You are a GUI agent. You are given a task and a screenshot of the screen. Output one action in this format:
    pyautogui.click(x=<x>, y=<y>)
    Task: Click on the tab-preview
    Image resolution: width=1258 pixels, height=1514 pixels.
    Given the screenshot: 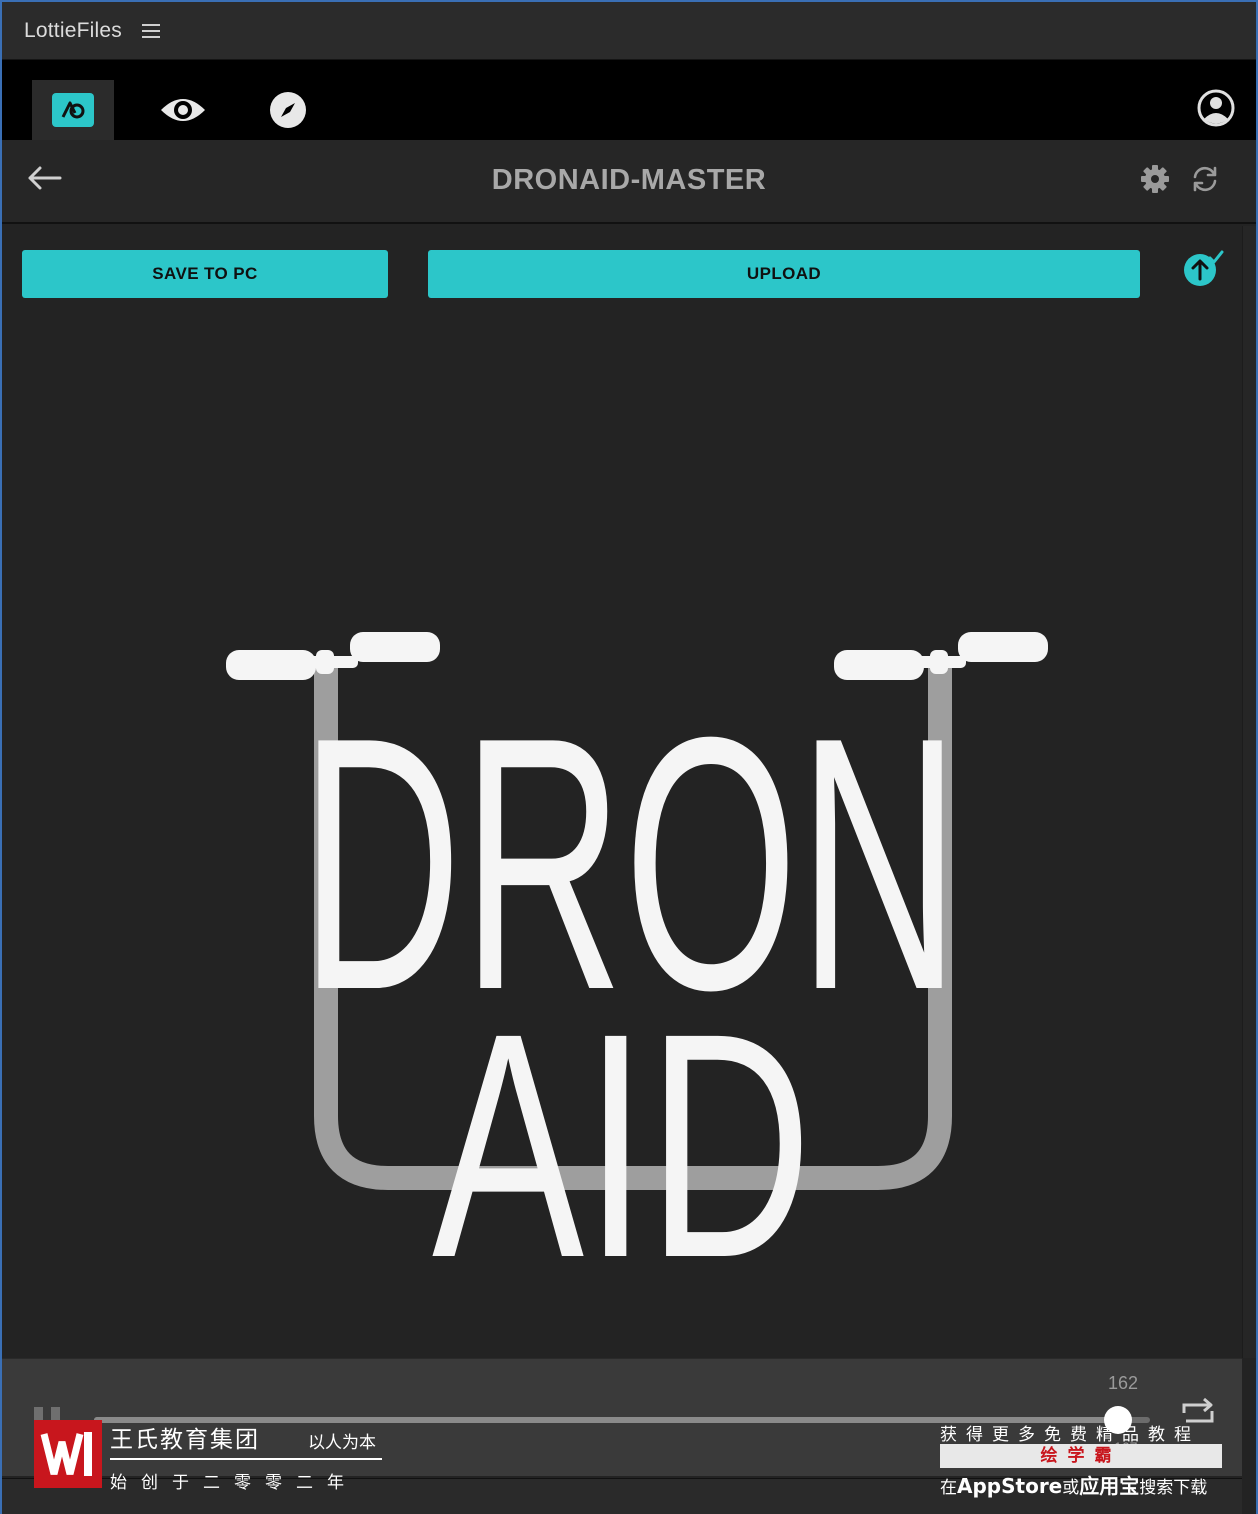 What is the action you would take?
    pyautogui.click(x=183, y=110)
    